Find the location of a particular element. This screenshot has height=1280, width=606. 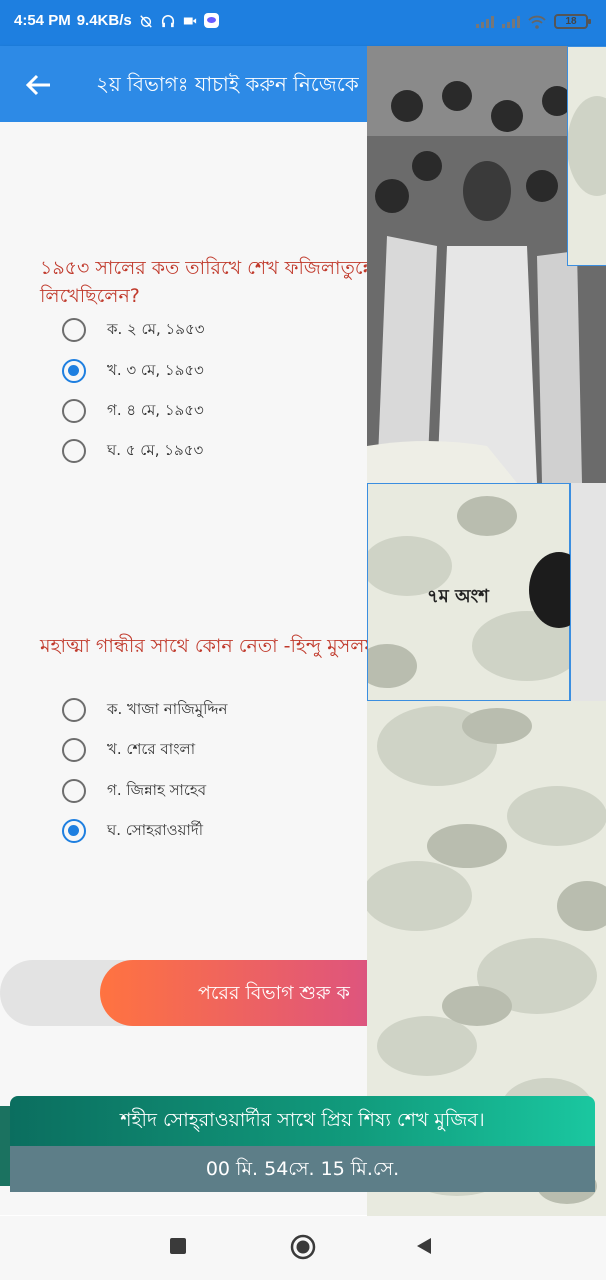

arrow-left-icon is located at coordinates (39, 85).